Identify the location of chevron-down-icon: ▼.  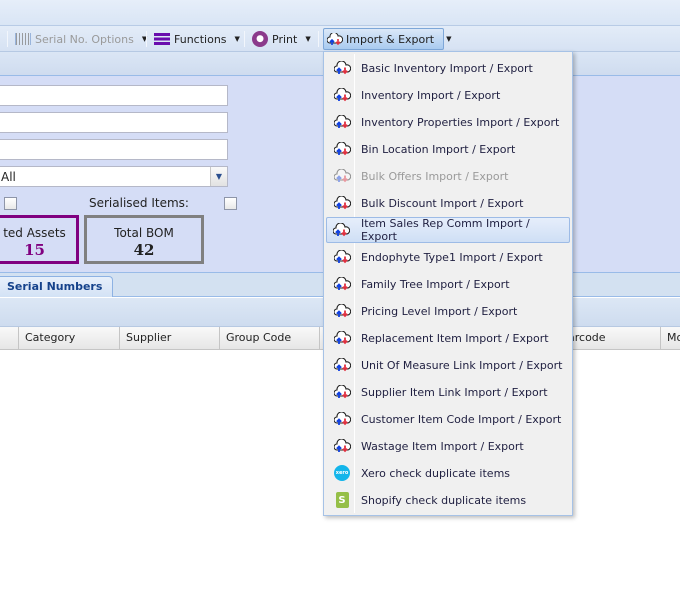
(218, 176).